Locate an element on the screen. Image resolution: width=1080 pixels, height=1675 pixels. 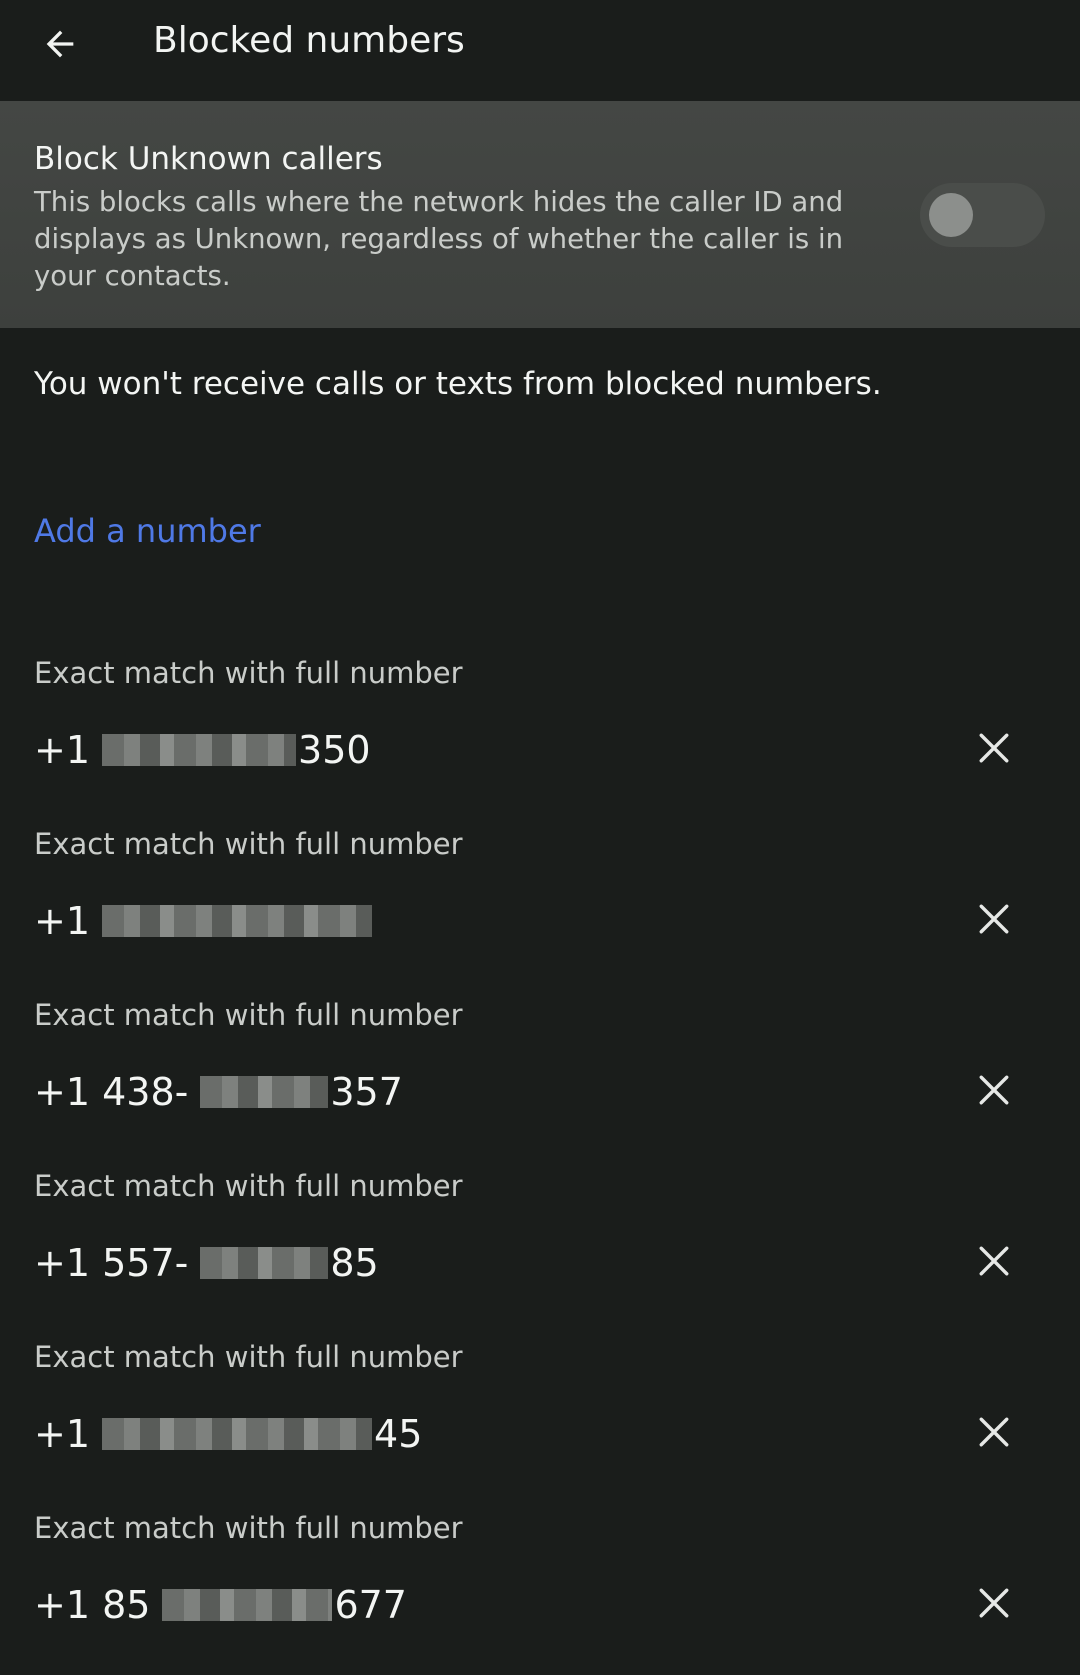
blocked-number: +1 438- 357 is located at coordinates (218, 1092).